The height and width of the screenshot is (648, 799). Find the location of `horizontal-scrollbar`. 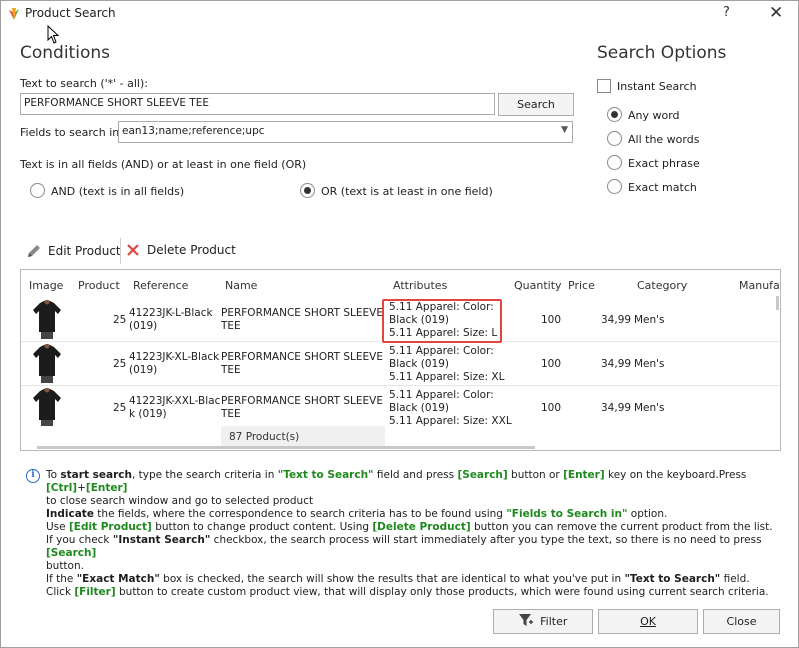

horizontal-scrollbar is located at coordinates (286, 447).